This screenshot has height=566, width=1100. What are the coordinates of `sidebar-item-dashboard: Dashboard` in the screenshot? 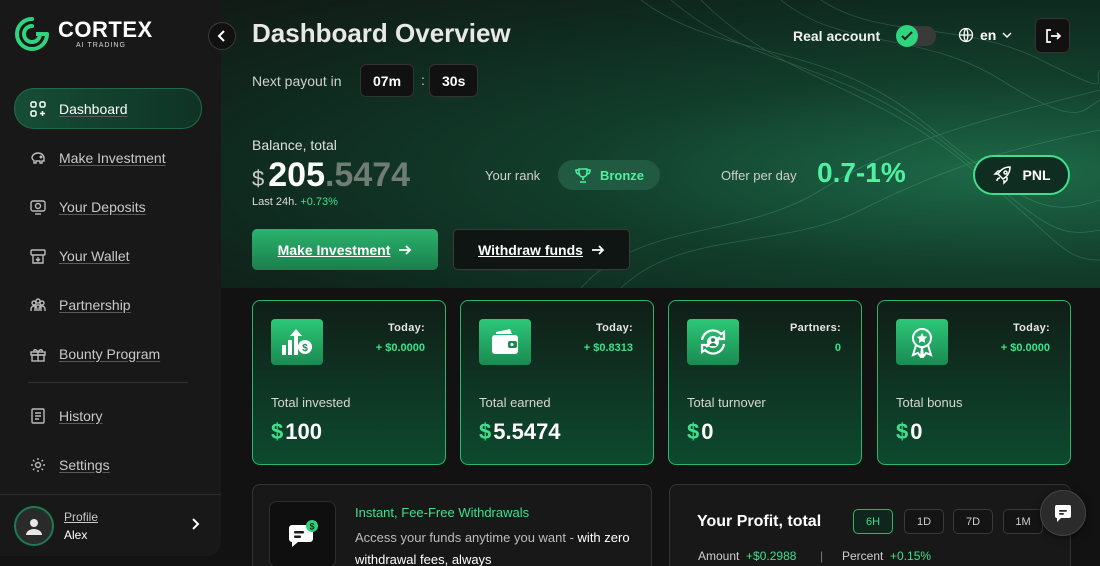 It's located at (108, 108).